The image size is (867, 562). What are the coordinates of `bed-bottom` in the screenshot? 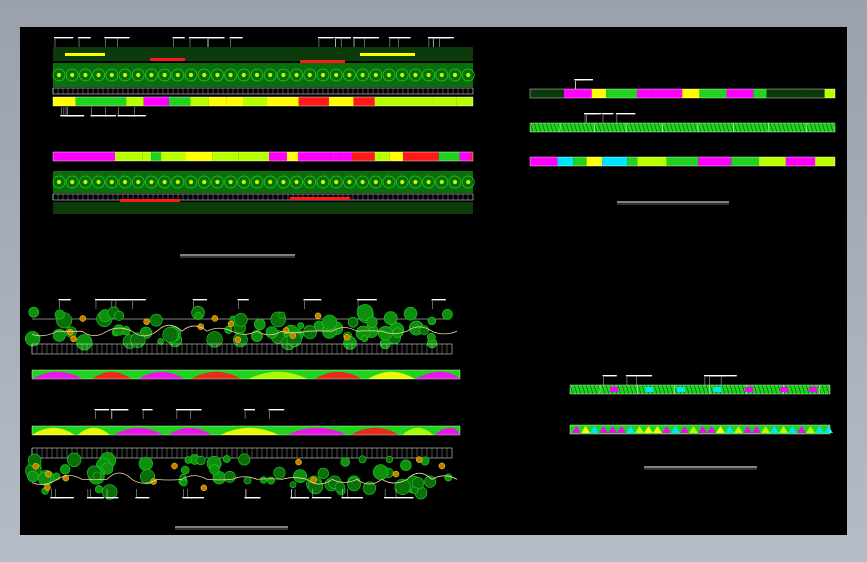 It's located at (263, 208).